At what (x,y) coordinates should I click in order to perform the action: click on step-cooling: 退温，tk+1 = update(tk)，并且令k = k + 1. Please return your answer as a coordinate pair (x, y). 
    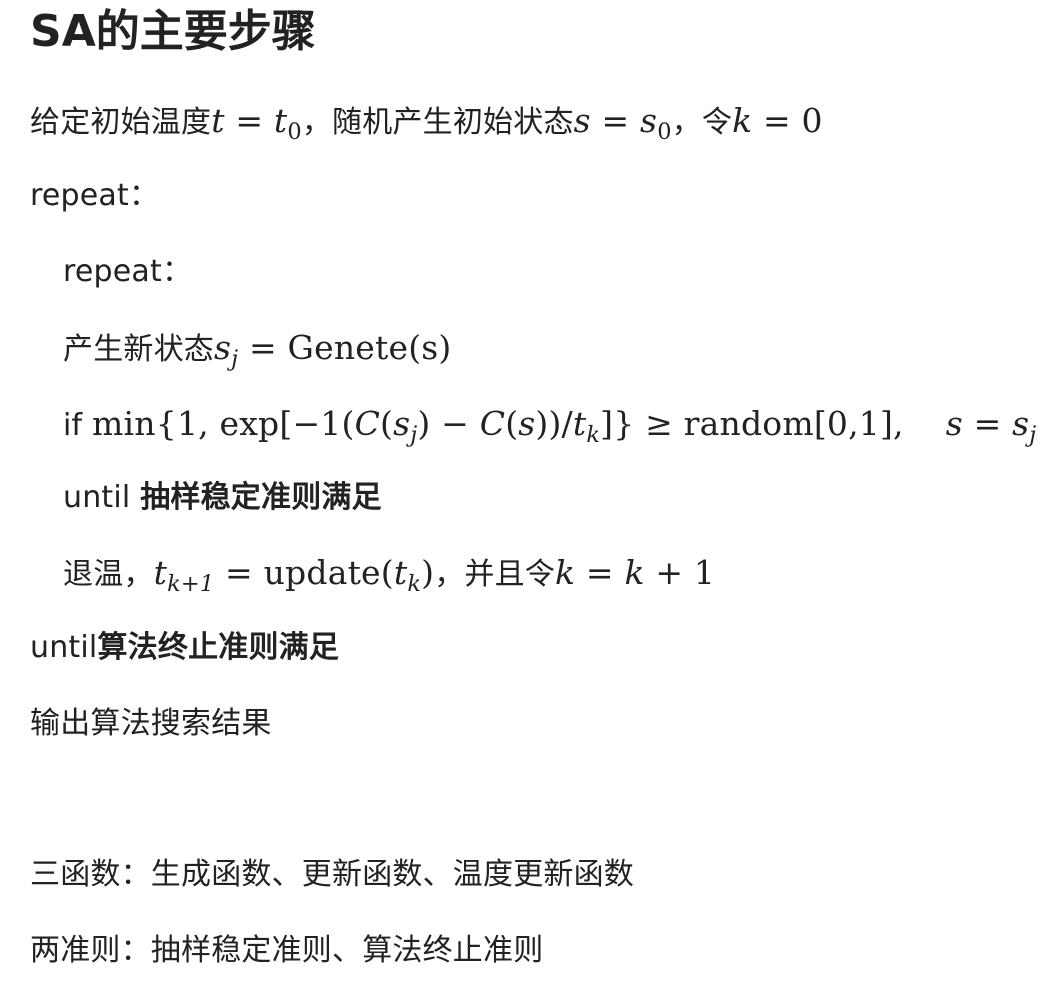
    Looking at the image, I should click on (389, 578).